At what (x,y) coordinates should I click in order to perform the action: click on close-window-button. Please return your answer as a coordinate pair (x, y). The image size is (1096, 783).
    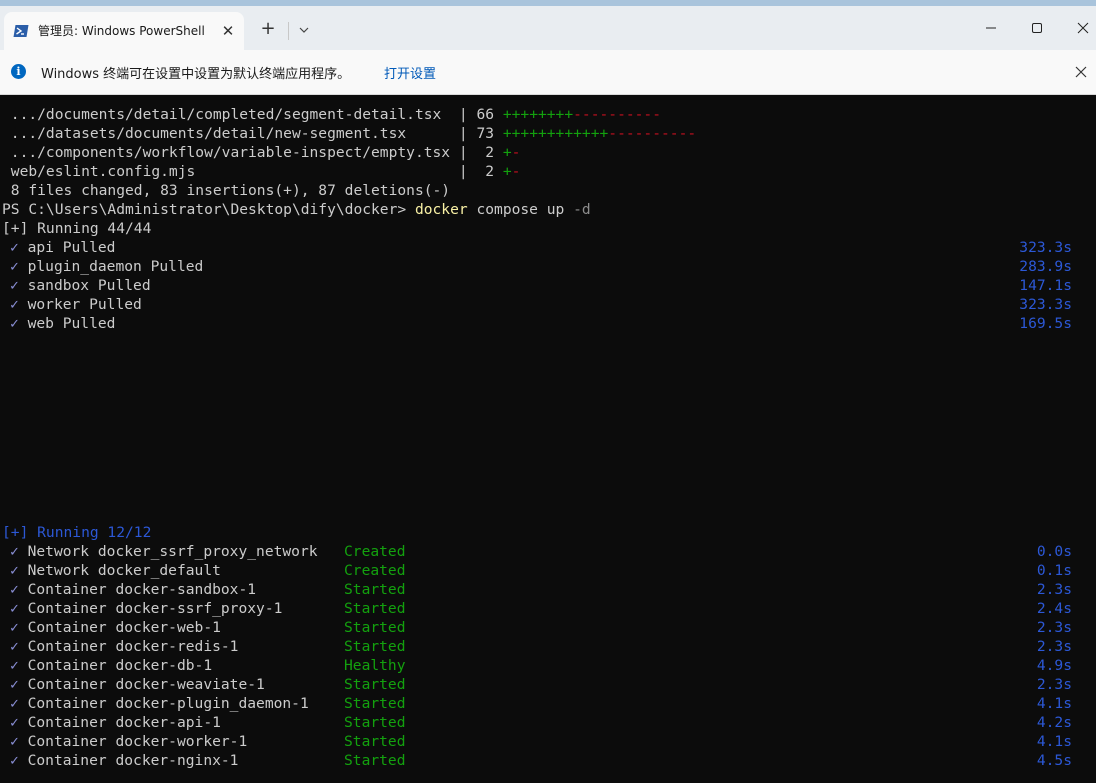
    Looking at the image, I should click on (1078, 28).